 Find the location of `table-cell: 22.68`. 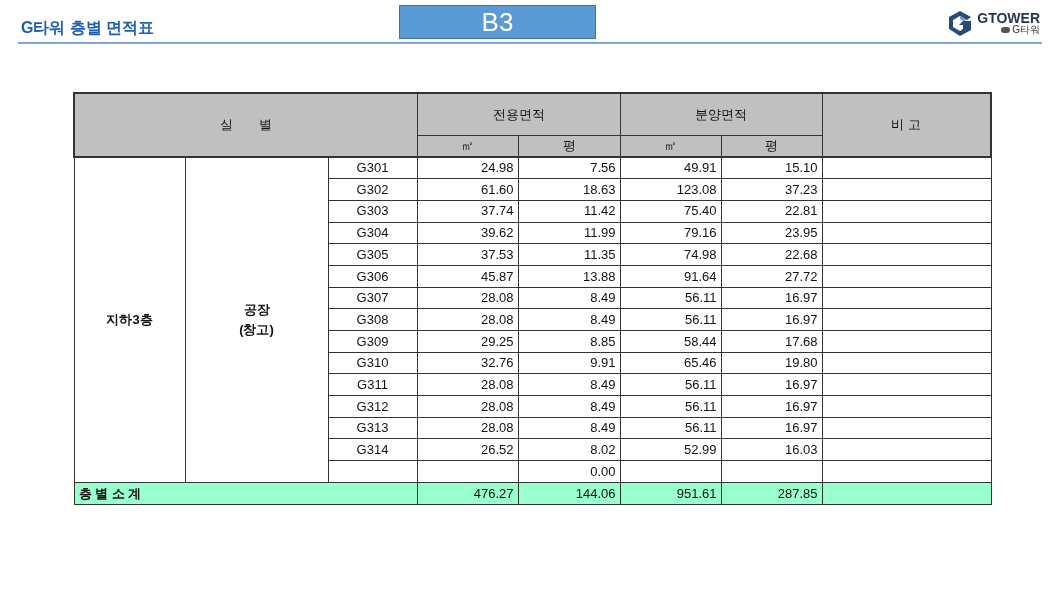

table-cell: 22.68 is located at coordinates (801, 254).